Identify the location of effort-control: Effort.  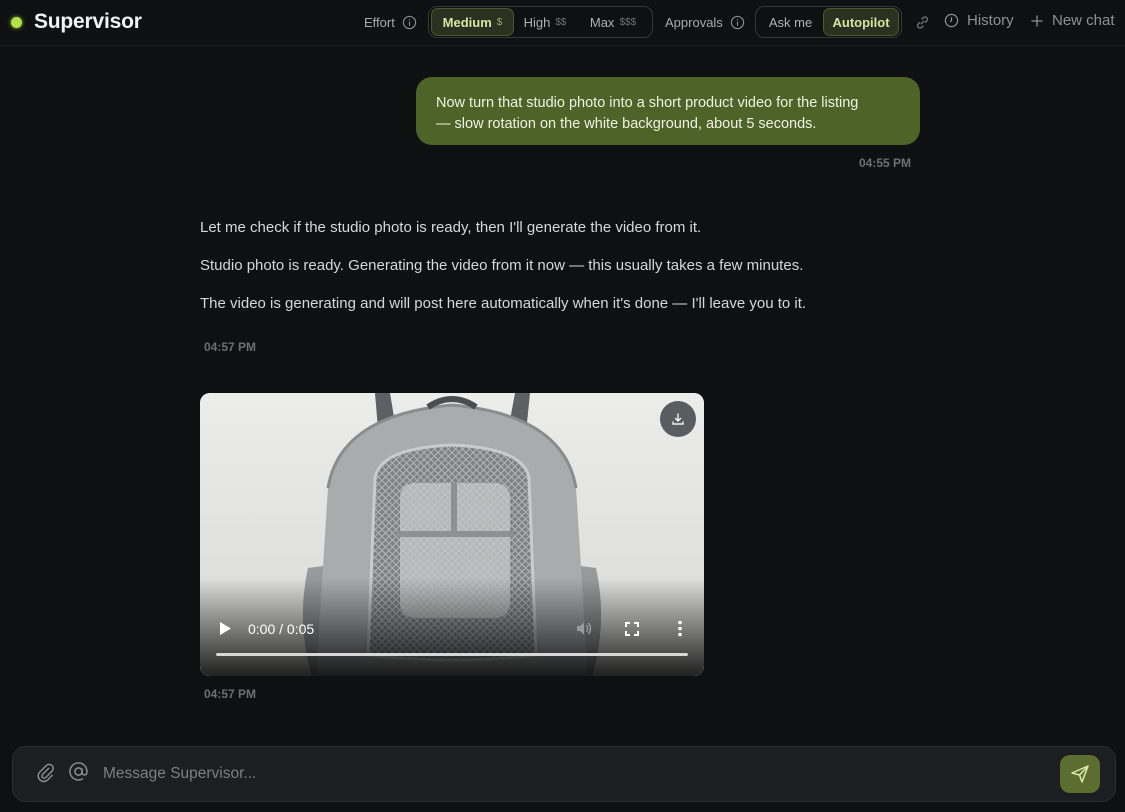
(390, 22).